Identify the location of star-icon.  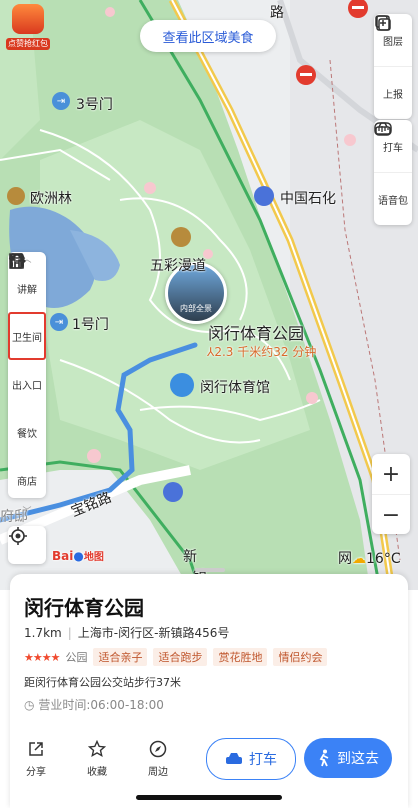
(97, 749).